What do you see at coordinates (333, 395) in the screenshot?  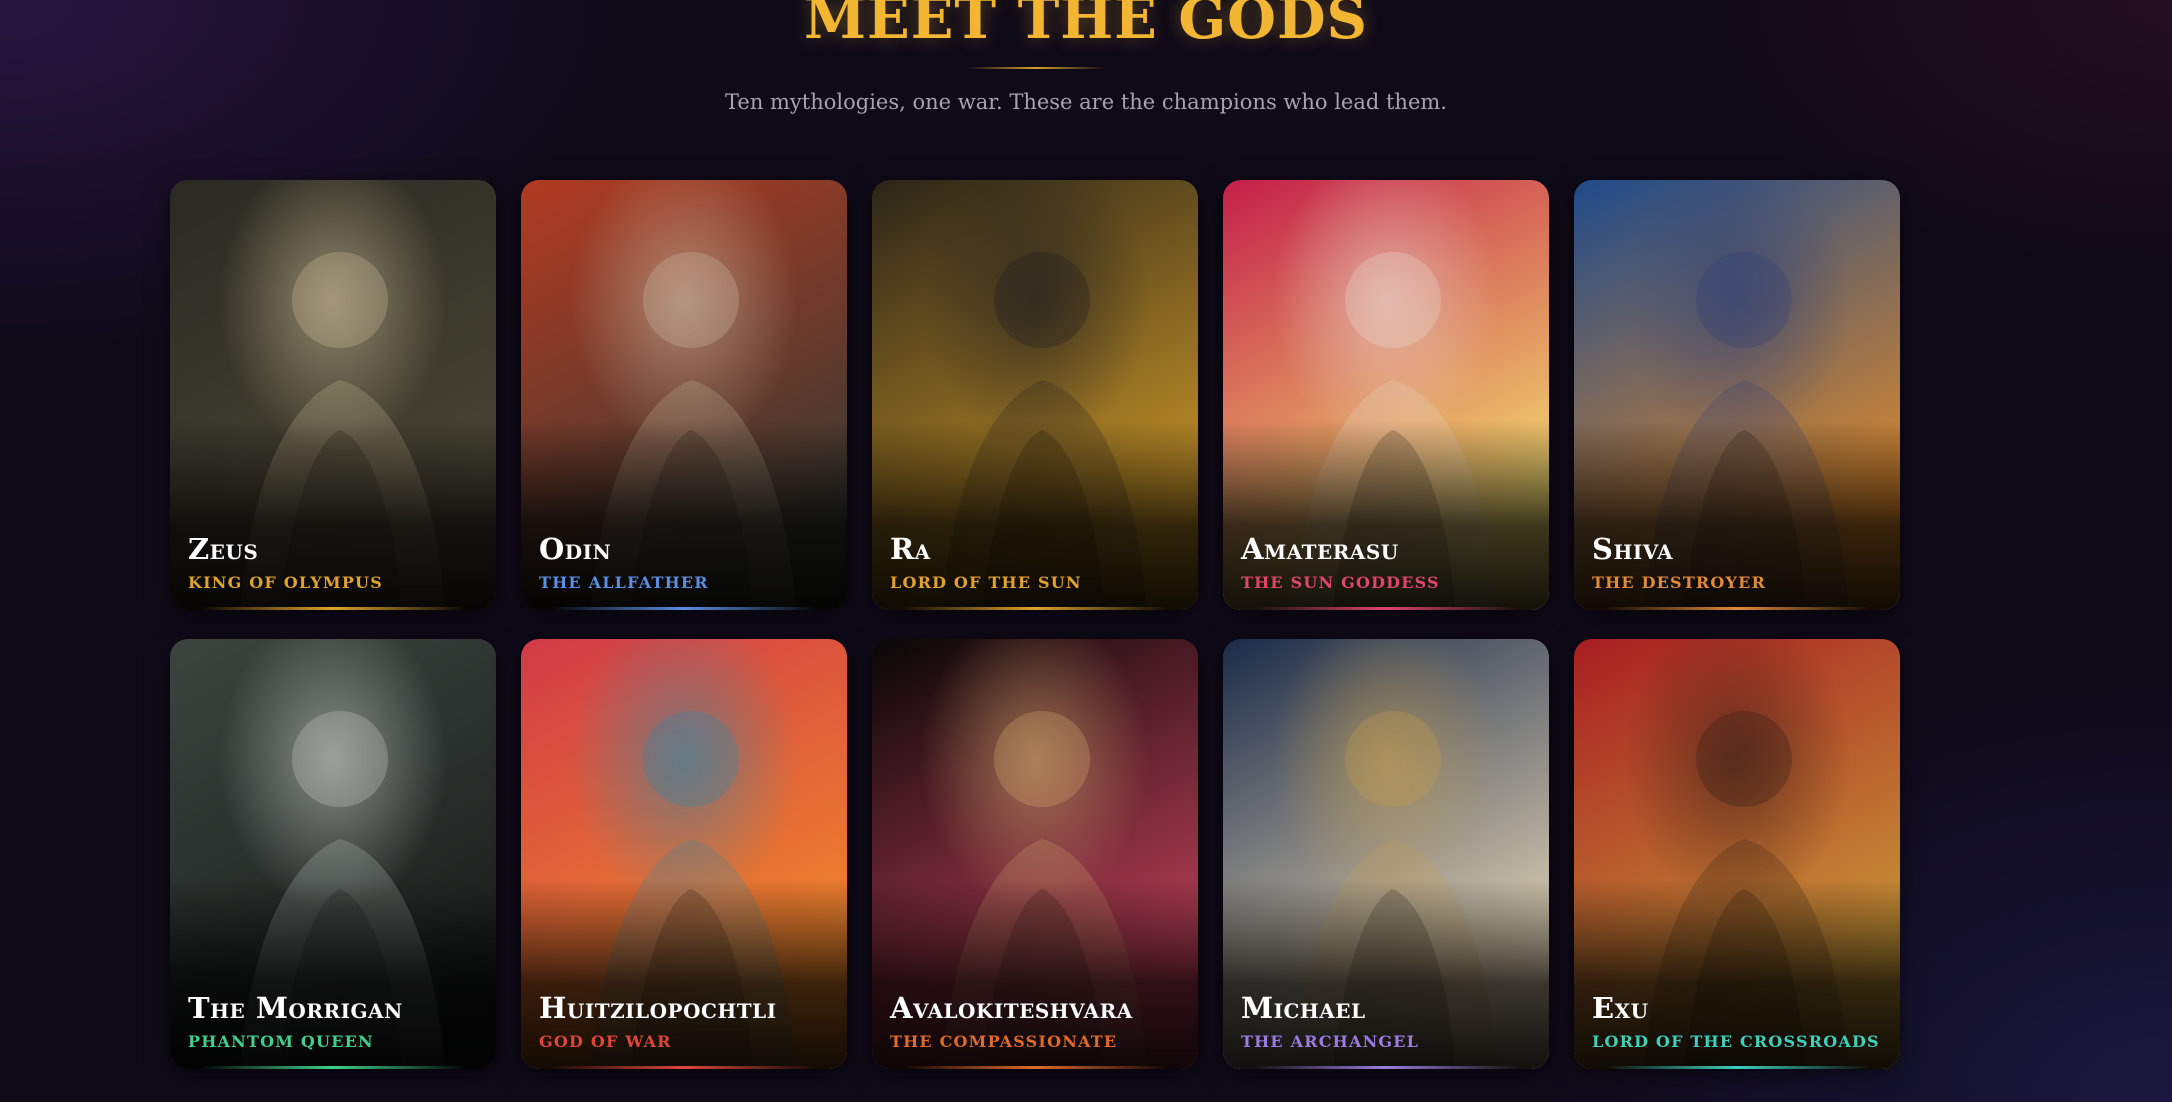 I see `god-card: Zeus King of Olympus` at bounding box center [333, 395].